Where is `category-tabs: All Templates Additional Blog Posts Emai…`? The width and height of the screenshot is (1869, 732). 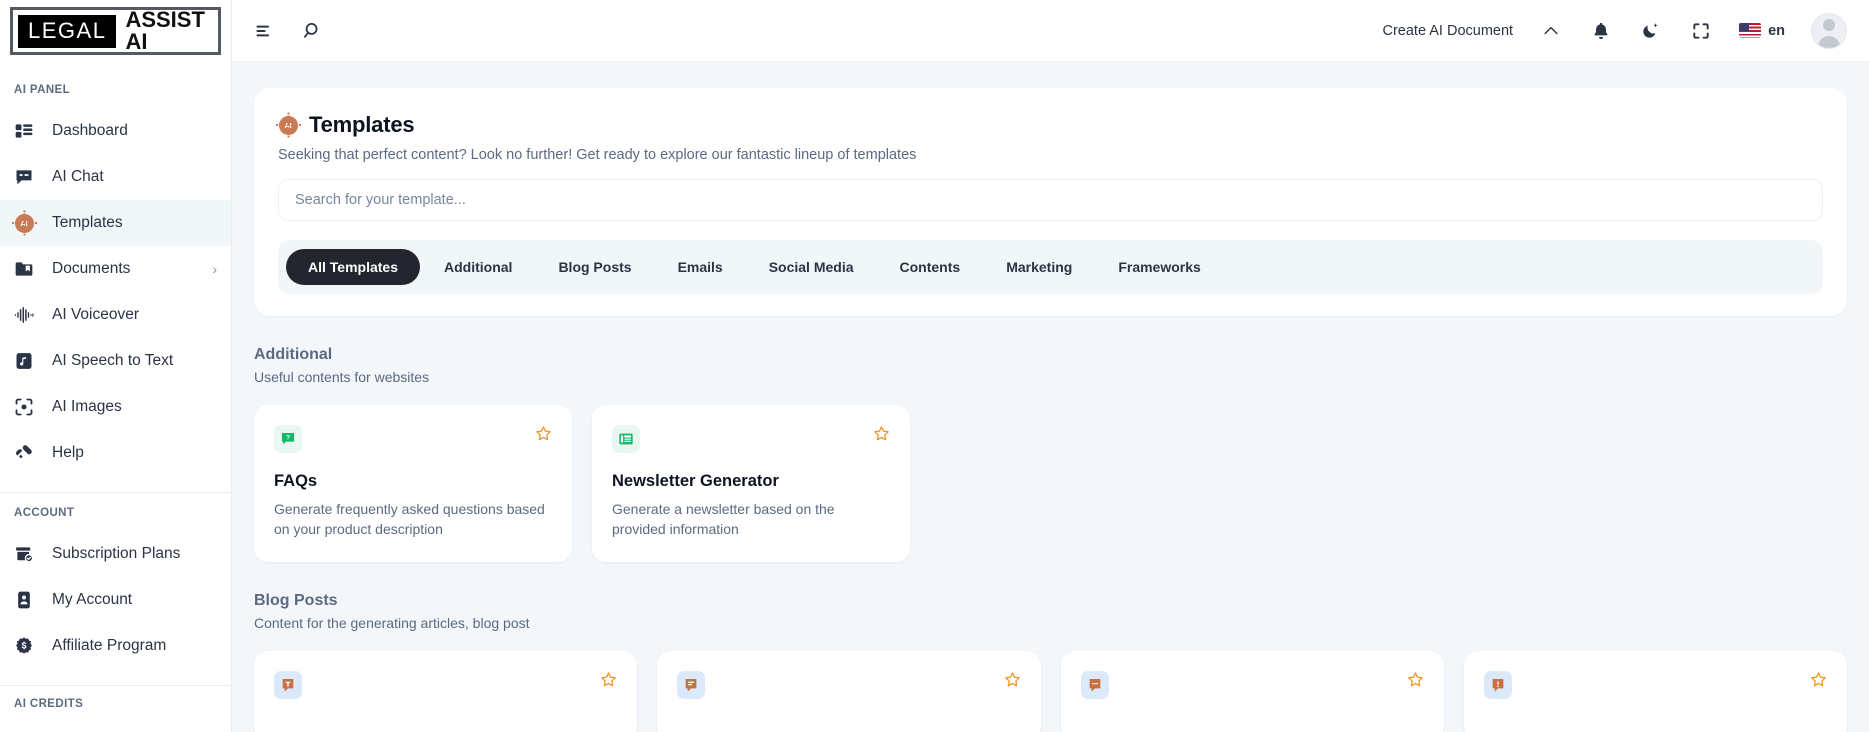 category-tabs: All Templates Additional Blog Posts Emai… is located at coordinates (1050, 267).